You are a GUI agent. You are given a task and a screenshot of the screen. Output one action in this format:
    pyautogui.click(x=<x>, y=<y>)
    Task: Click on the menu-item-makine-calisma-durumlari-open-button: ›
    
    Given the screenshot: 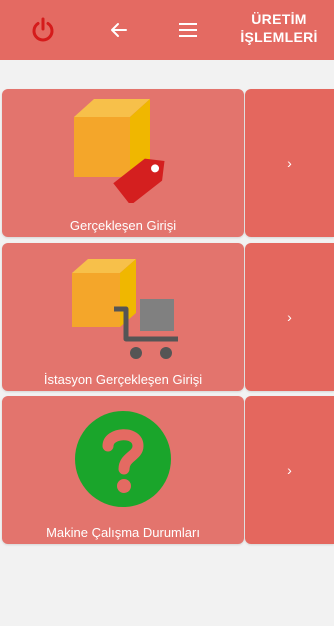 What is the action you would take?
    pyautogui.click(x=289, y=470)
    